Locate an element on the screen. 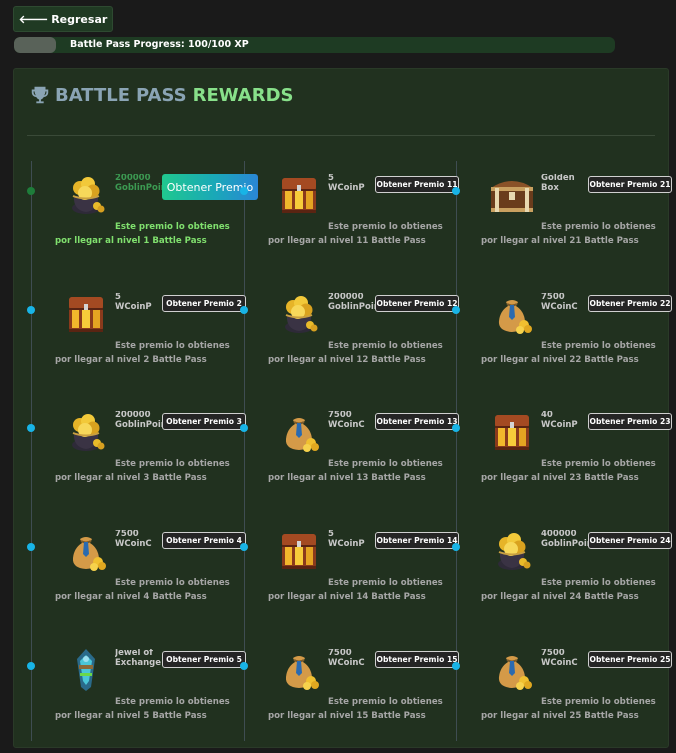  back-button: 🡐 Regresar is located at coordinates (63, 19).